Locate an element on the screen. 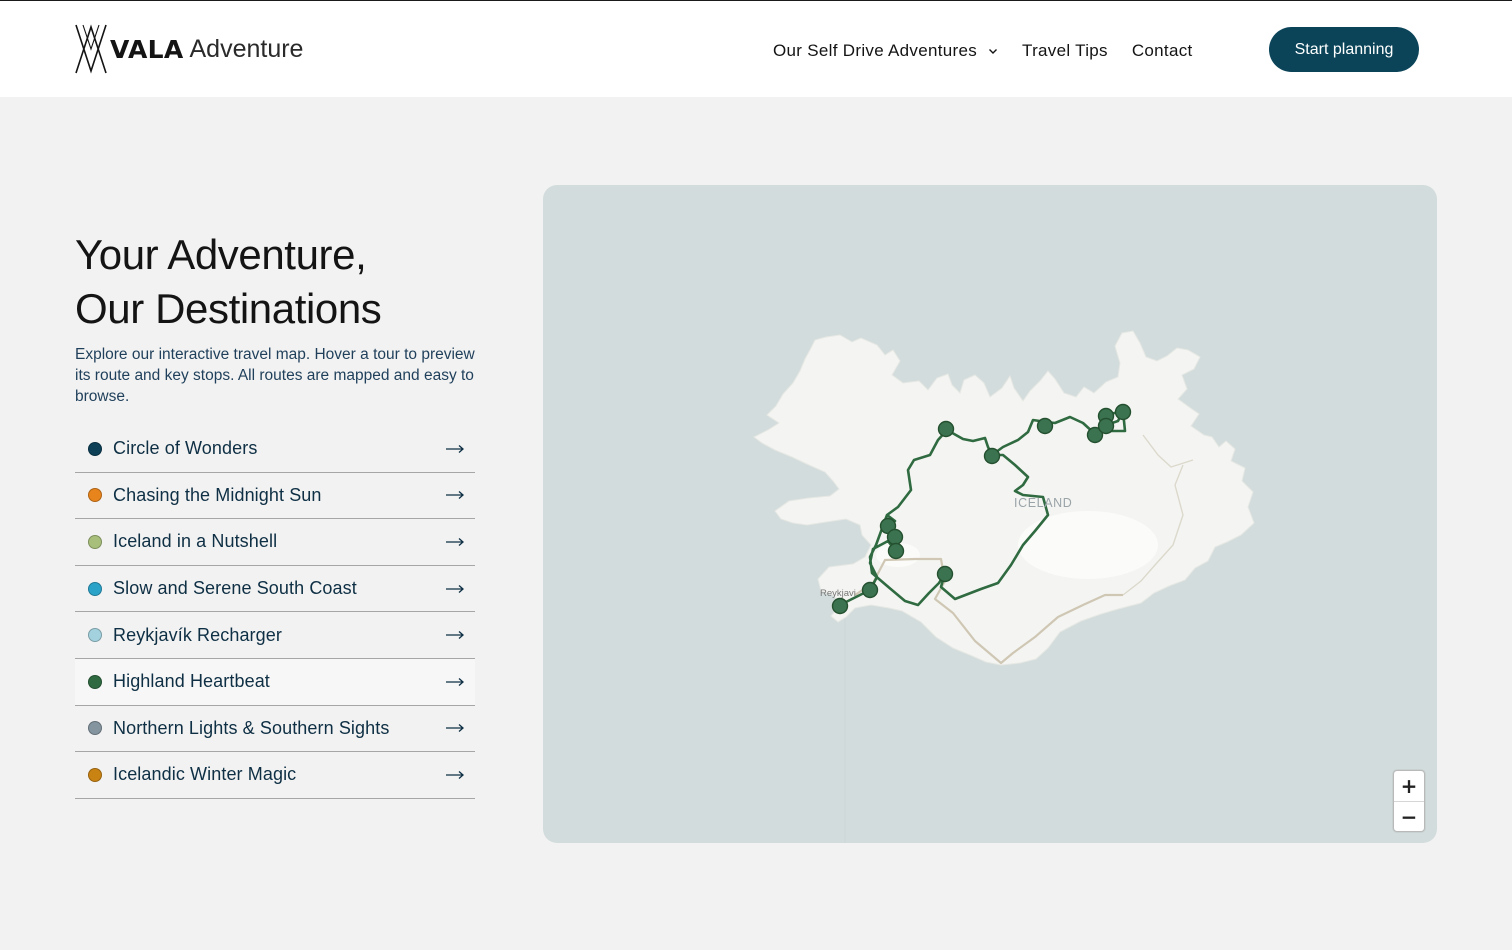  tour-item-chasing-the-midnight-sun: Chasing the Midnight Sun is located at coordinates (275, 496).